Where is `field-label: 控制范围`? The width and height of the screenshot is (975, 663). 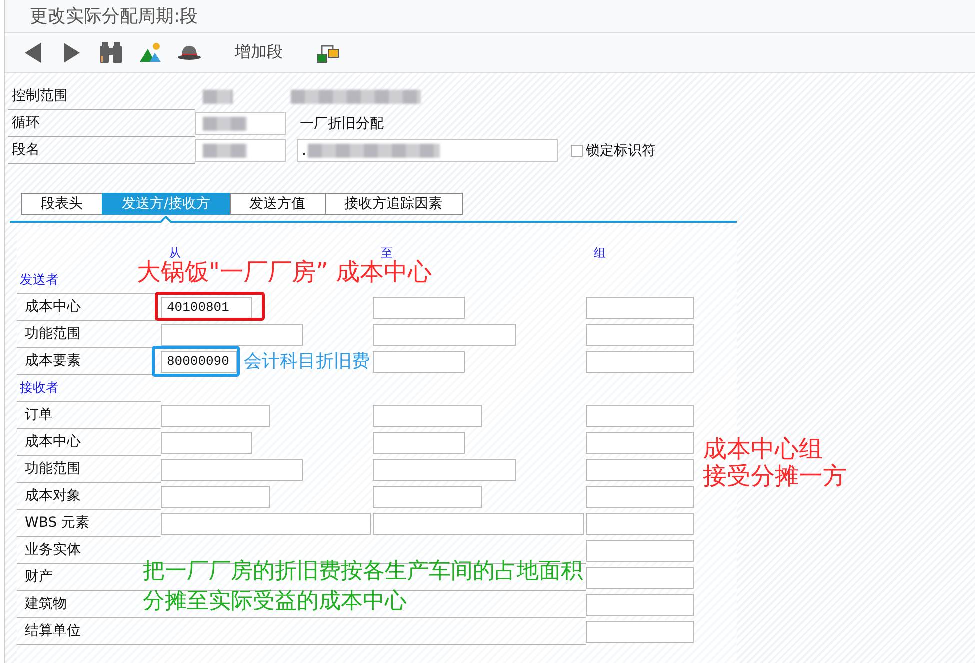 field-label: 控制范围 is located at coordinates (40, 96).